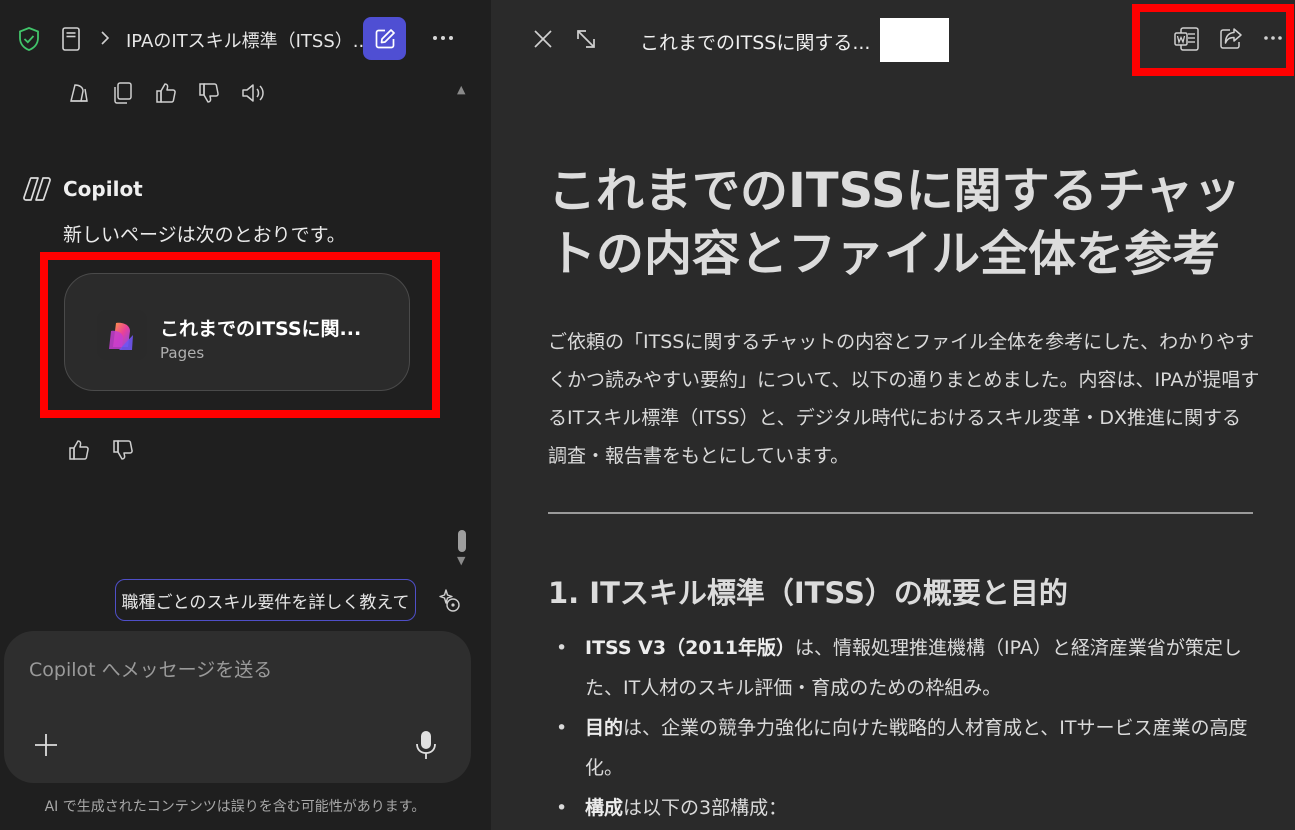  What do you see at coordinates (462, 541) in the screenshot?
I see `scrollbar-thumb` at bounding box center [462, 541].